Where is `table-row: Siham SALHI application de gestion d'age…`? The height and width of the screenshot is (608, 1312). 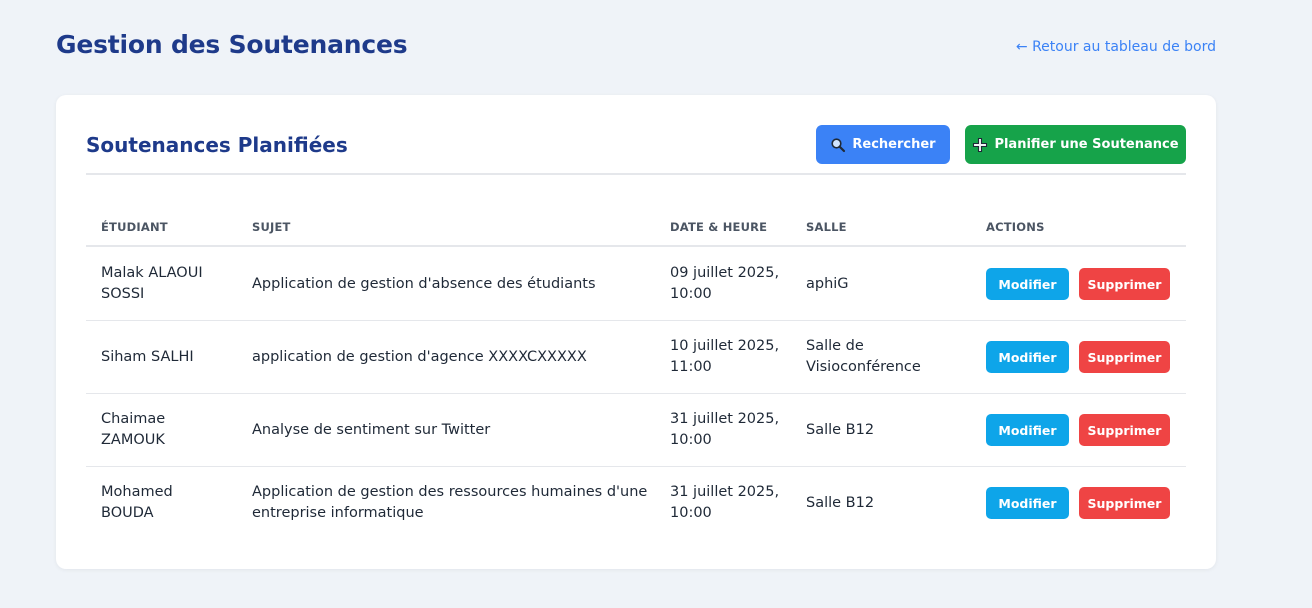 table-row: Siham SALHI application de gestion d'age… is located at coordinates (636, 357).